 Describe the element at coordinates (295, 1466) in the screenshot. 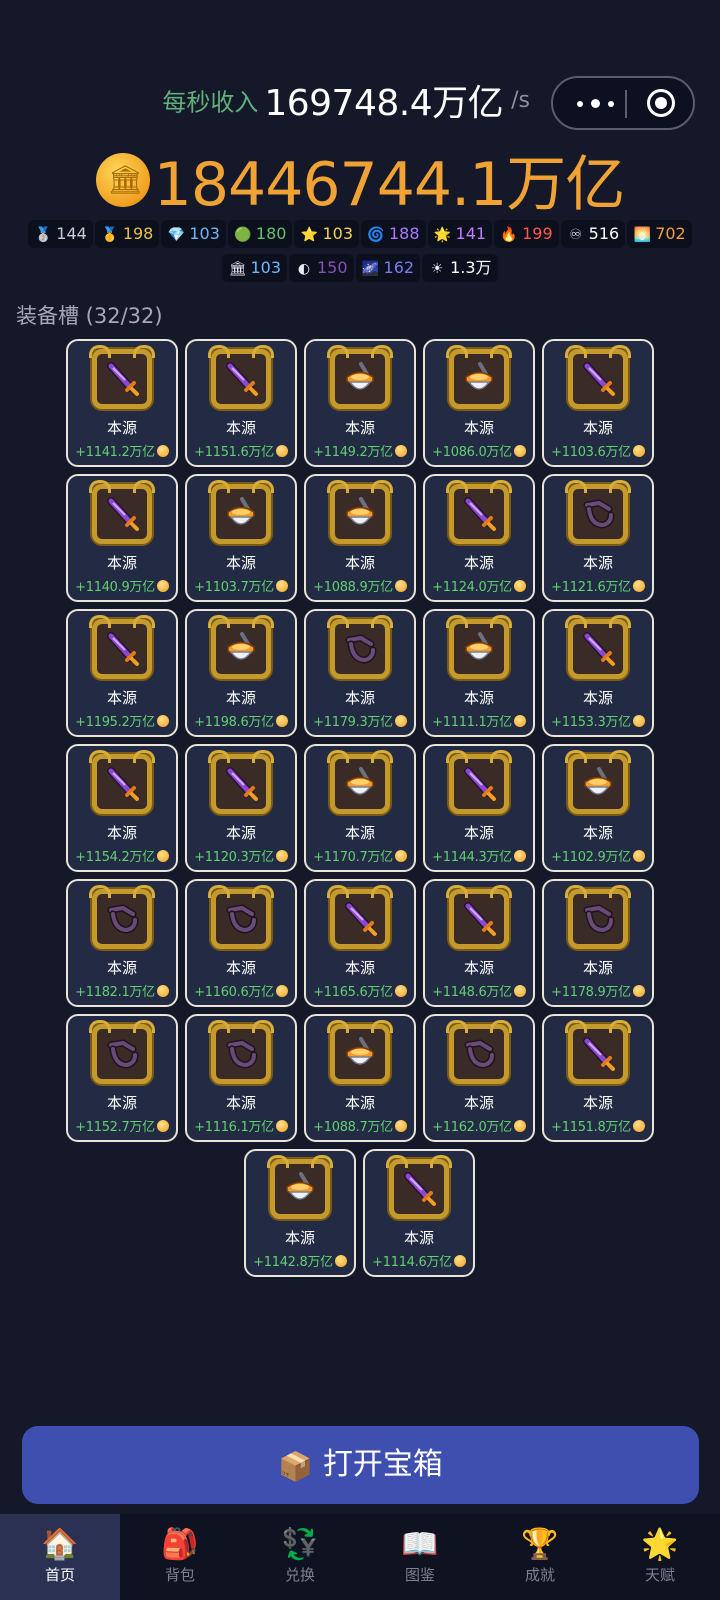

I see `box-icon: 📦` at that location.